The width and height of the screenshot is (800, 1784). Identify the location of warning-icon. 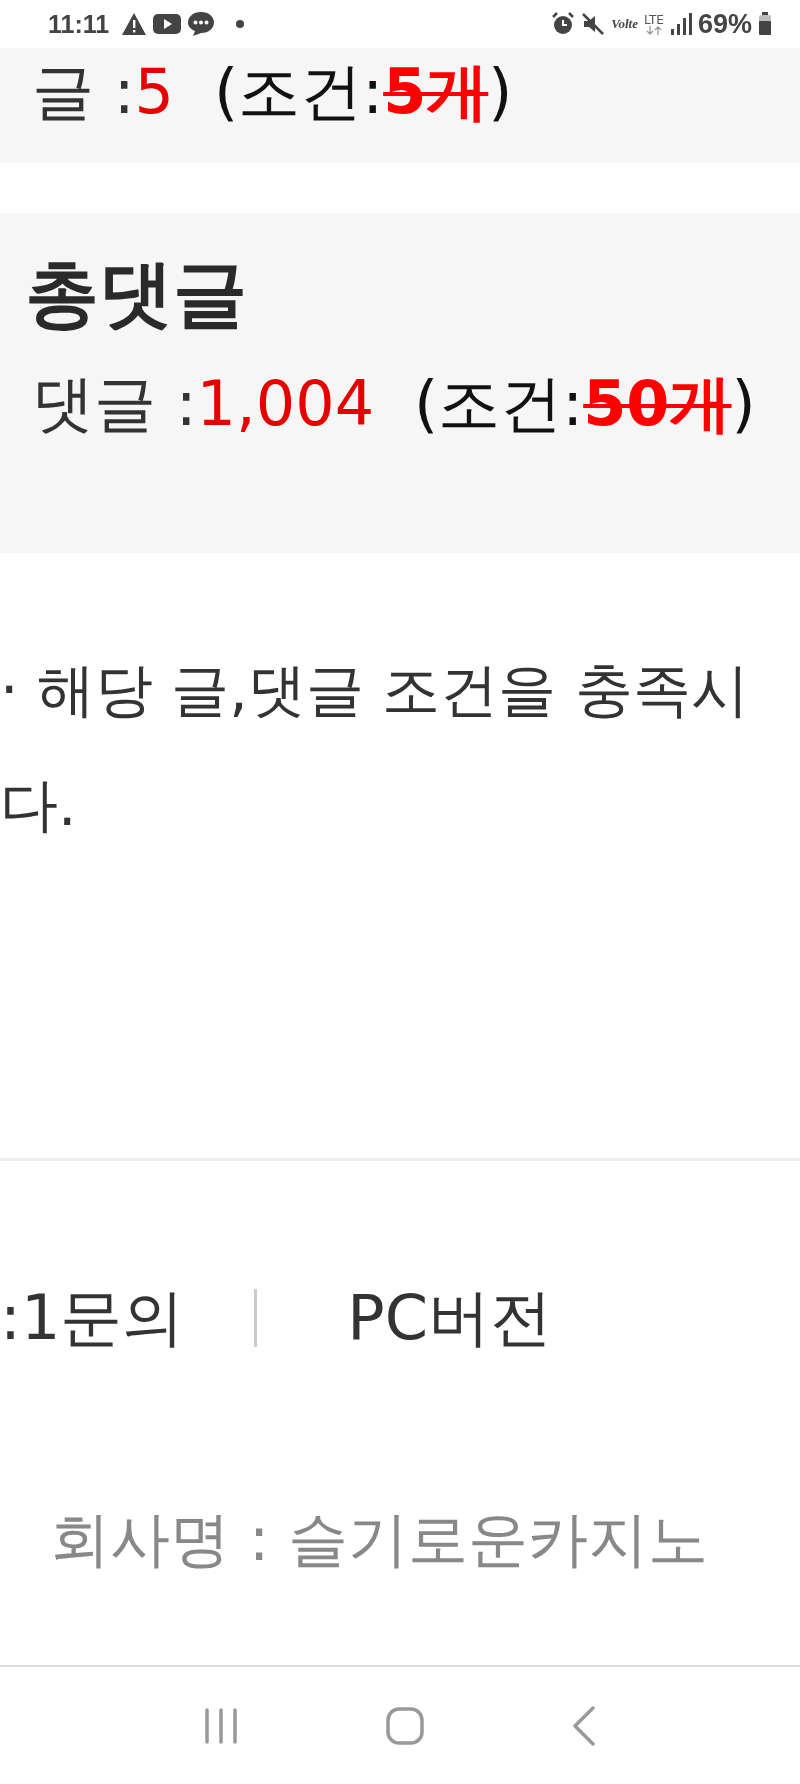
(134, 24).